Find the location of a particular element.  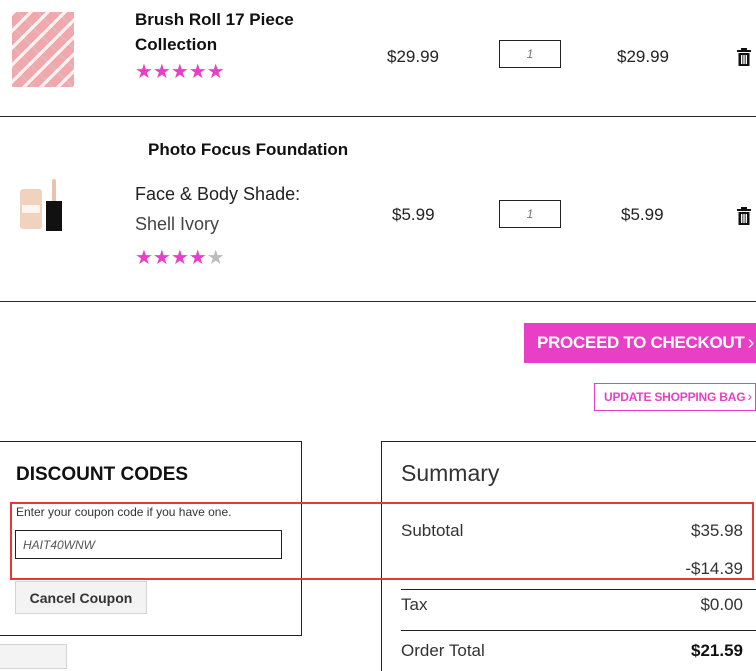

rating-filled-stars: ★★★★ is located at coordinates (171, 258).